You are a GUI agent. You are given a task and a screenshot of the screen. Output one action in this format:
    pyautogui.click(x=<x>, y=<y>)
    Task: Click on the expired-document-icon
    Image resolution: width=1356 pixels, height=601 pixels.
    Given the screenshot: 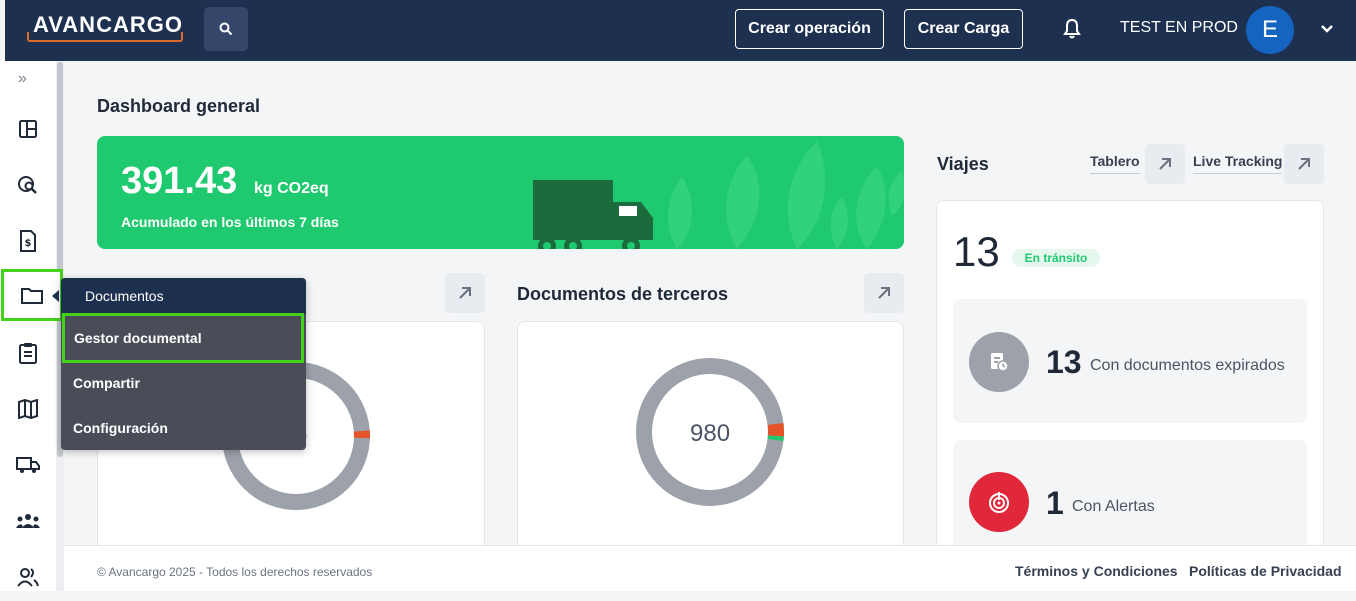 What is the action you would take?
    pyautogui.click(x=999, y=362)
    